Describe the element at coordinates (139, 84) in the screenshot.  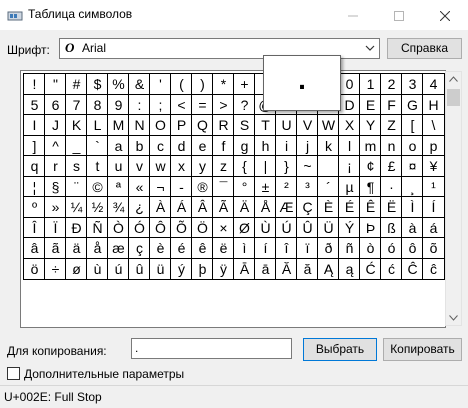
I see `character-cell: &` at that location.